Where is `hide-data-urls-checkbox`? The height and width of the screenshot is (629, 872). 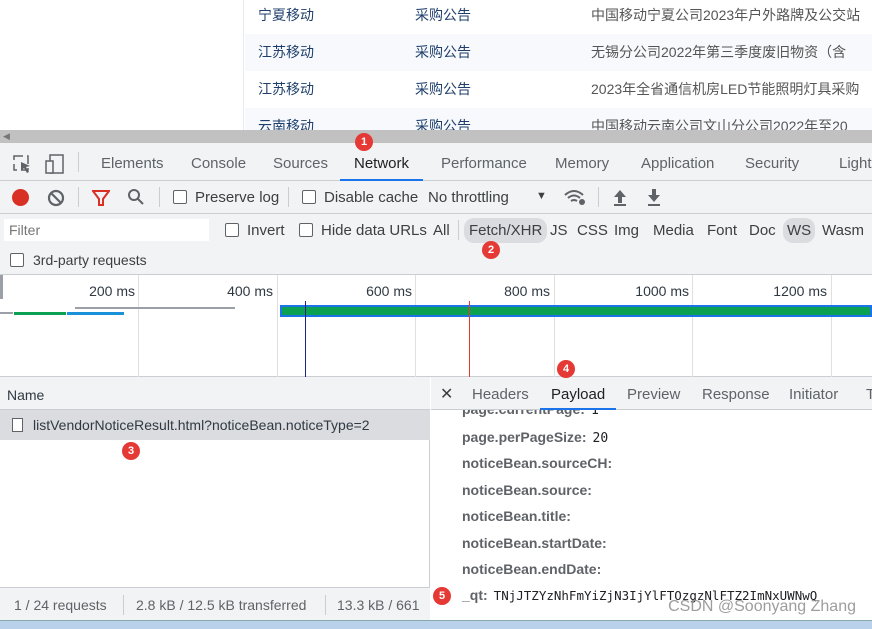 hide-data-urls-checkbox is located at coordinates (306, 230).